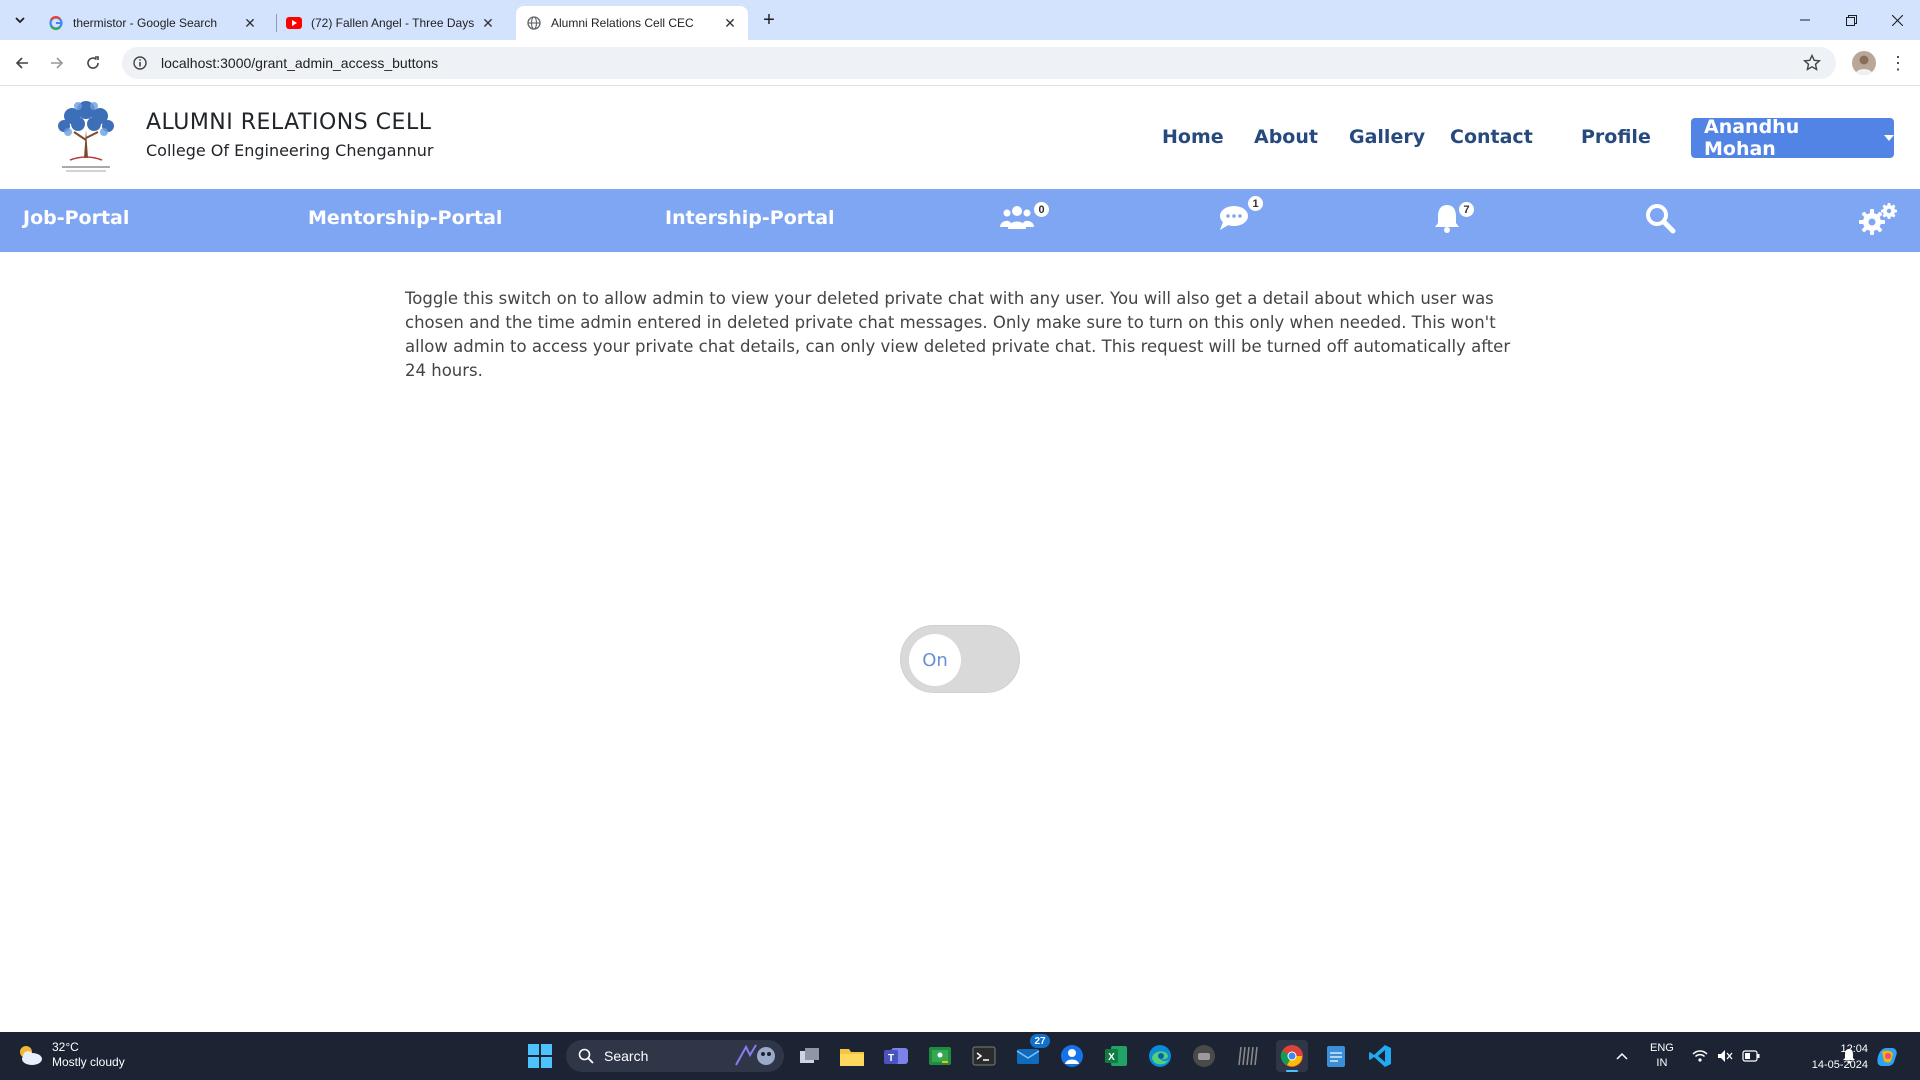 Image resolution: width=1920 pixels, height=1080 pixels. I want to click on notepad-icon, so click(1336, 1056).